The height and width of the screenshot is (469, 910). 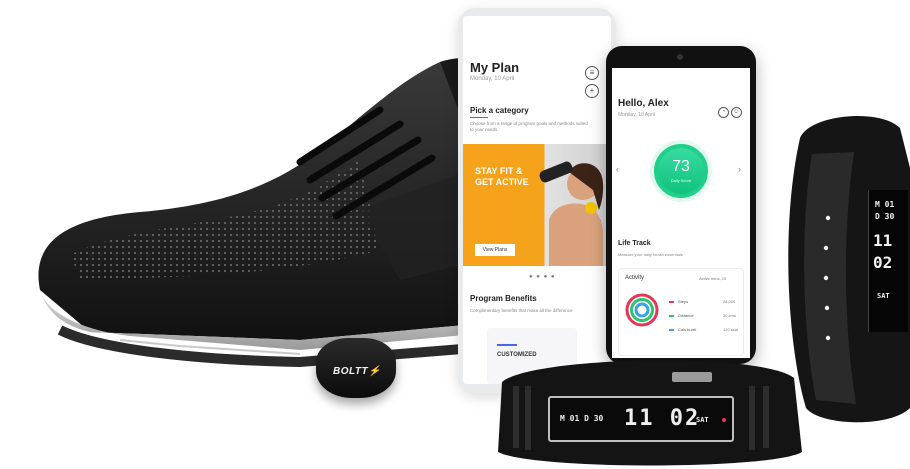 I want to click on plan-title: My Plan, so click(x=495, y=67).